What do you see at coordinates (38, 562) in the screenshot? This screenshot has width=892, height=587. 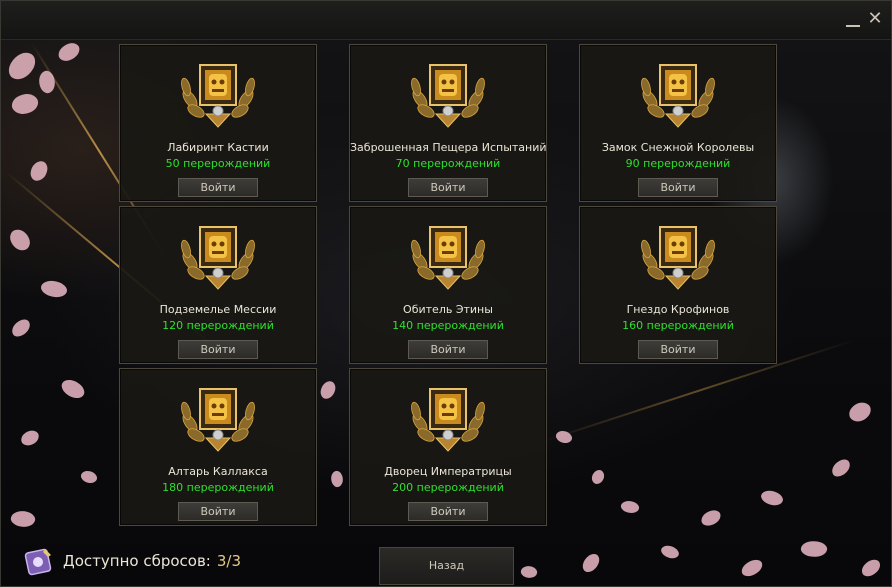 I see `reset-scroll-icon` at bounding box center [38, 562].